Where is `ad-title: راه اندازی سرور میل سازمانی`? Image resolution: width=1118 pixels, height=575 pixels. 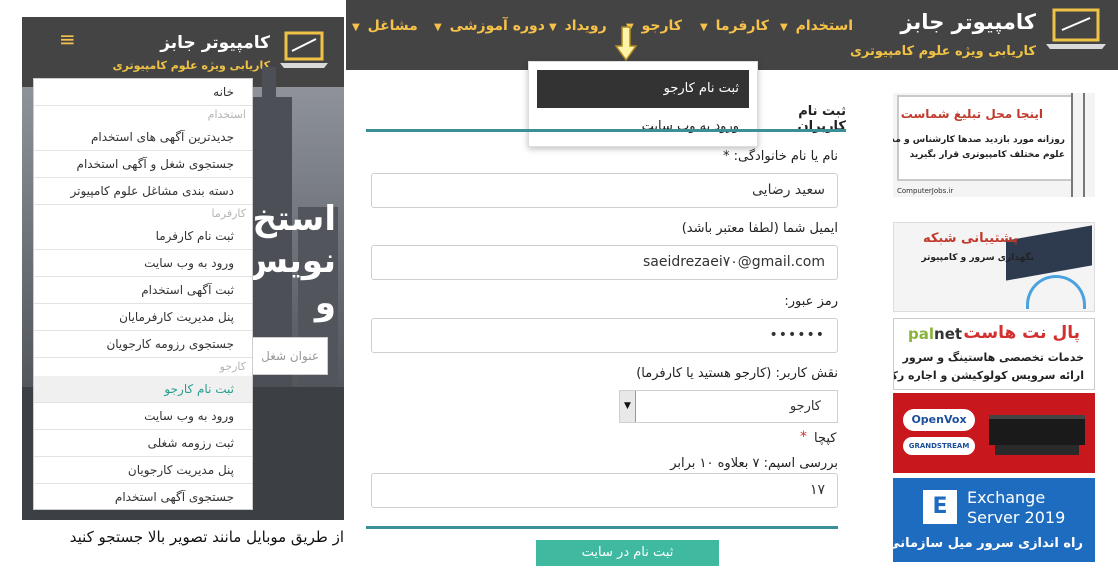
ad-title: راه اندازی سرور میل سازمانی is located at coordinates (988, 543).